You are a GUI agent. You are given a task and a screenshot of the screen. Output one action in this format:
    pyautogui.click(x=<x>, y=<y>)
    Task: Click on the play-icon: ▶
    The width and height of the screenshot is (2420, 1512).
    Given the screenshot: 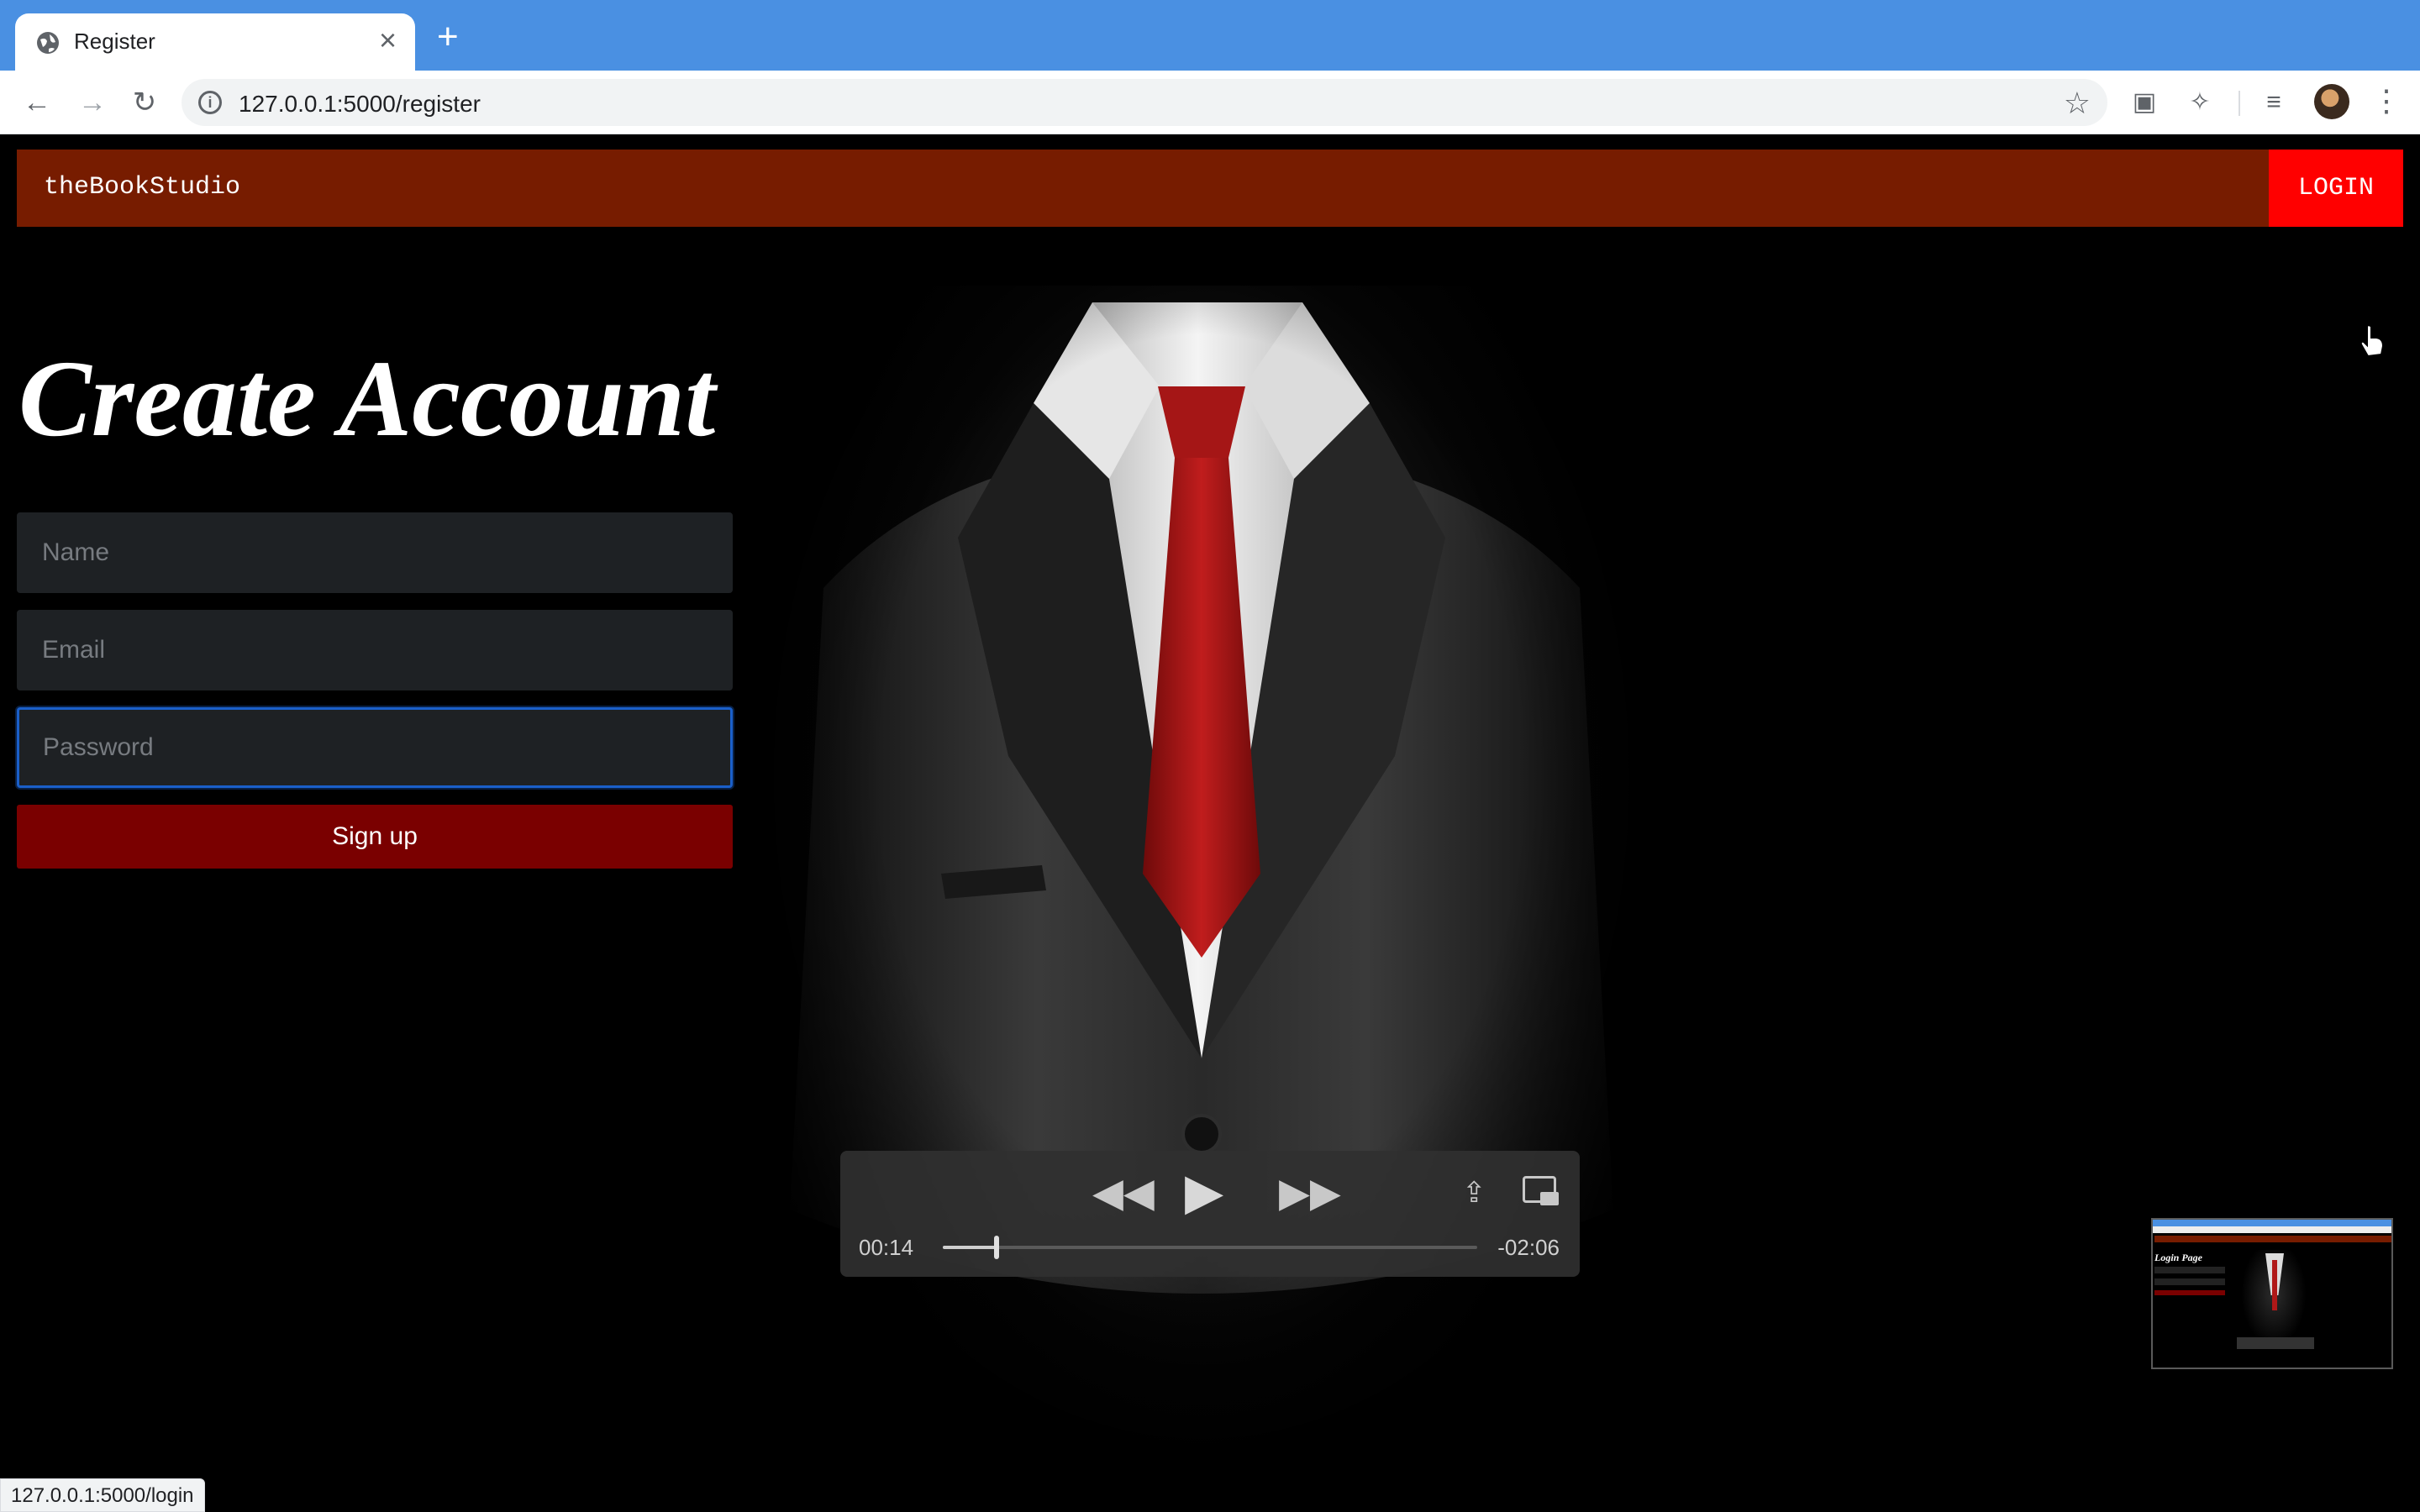 What is the action you would take?
    pyautogui.click(x=1204, y=1192)
    